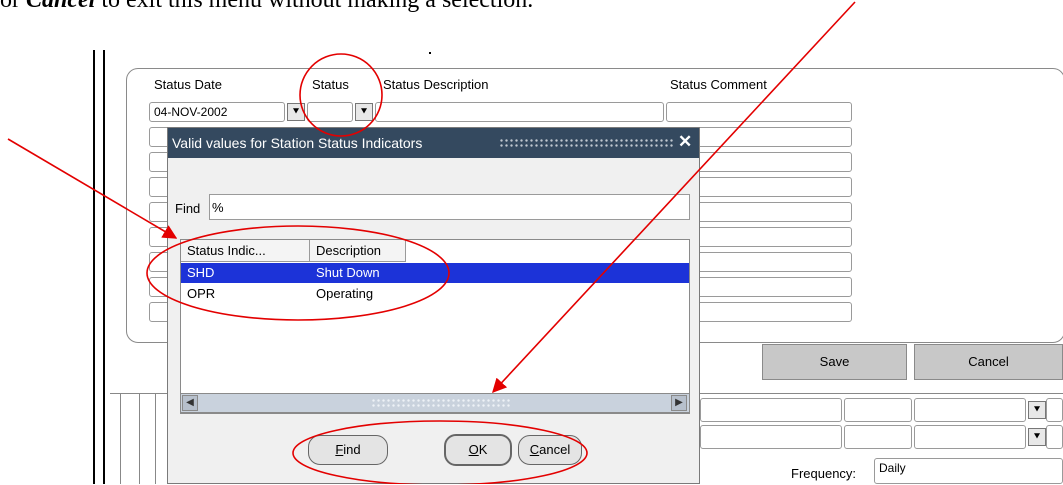 The width and height of the screenshot is (1063, 485). Describe the element at coordinates (298, 273) in the screenshot. I see `annotation-circle-list` at that location.